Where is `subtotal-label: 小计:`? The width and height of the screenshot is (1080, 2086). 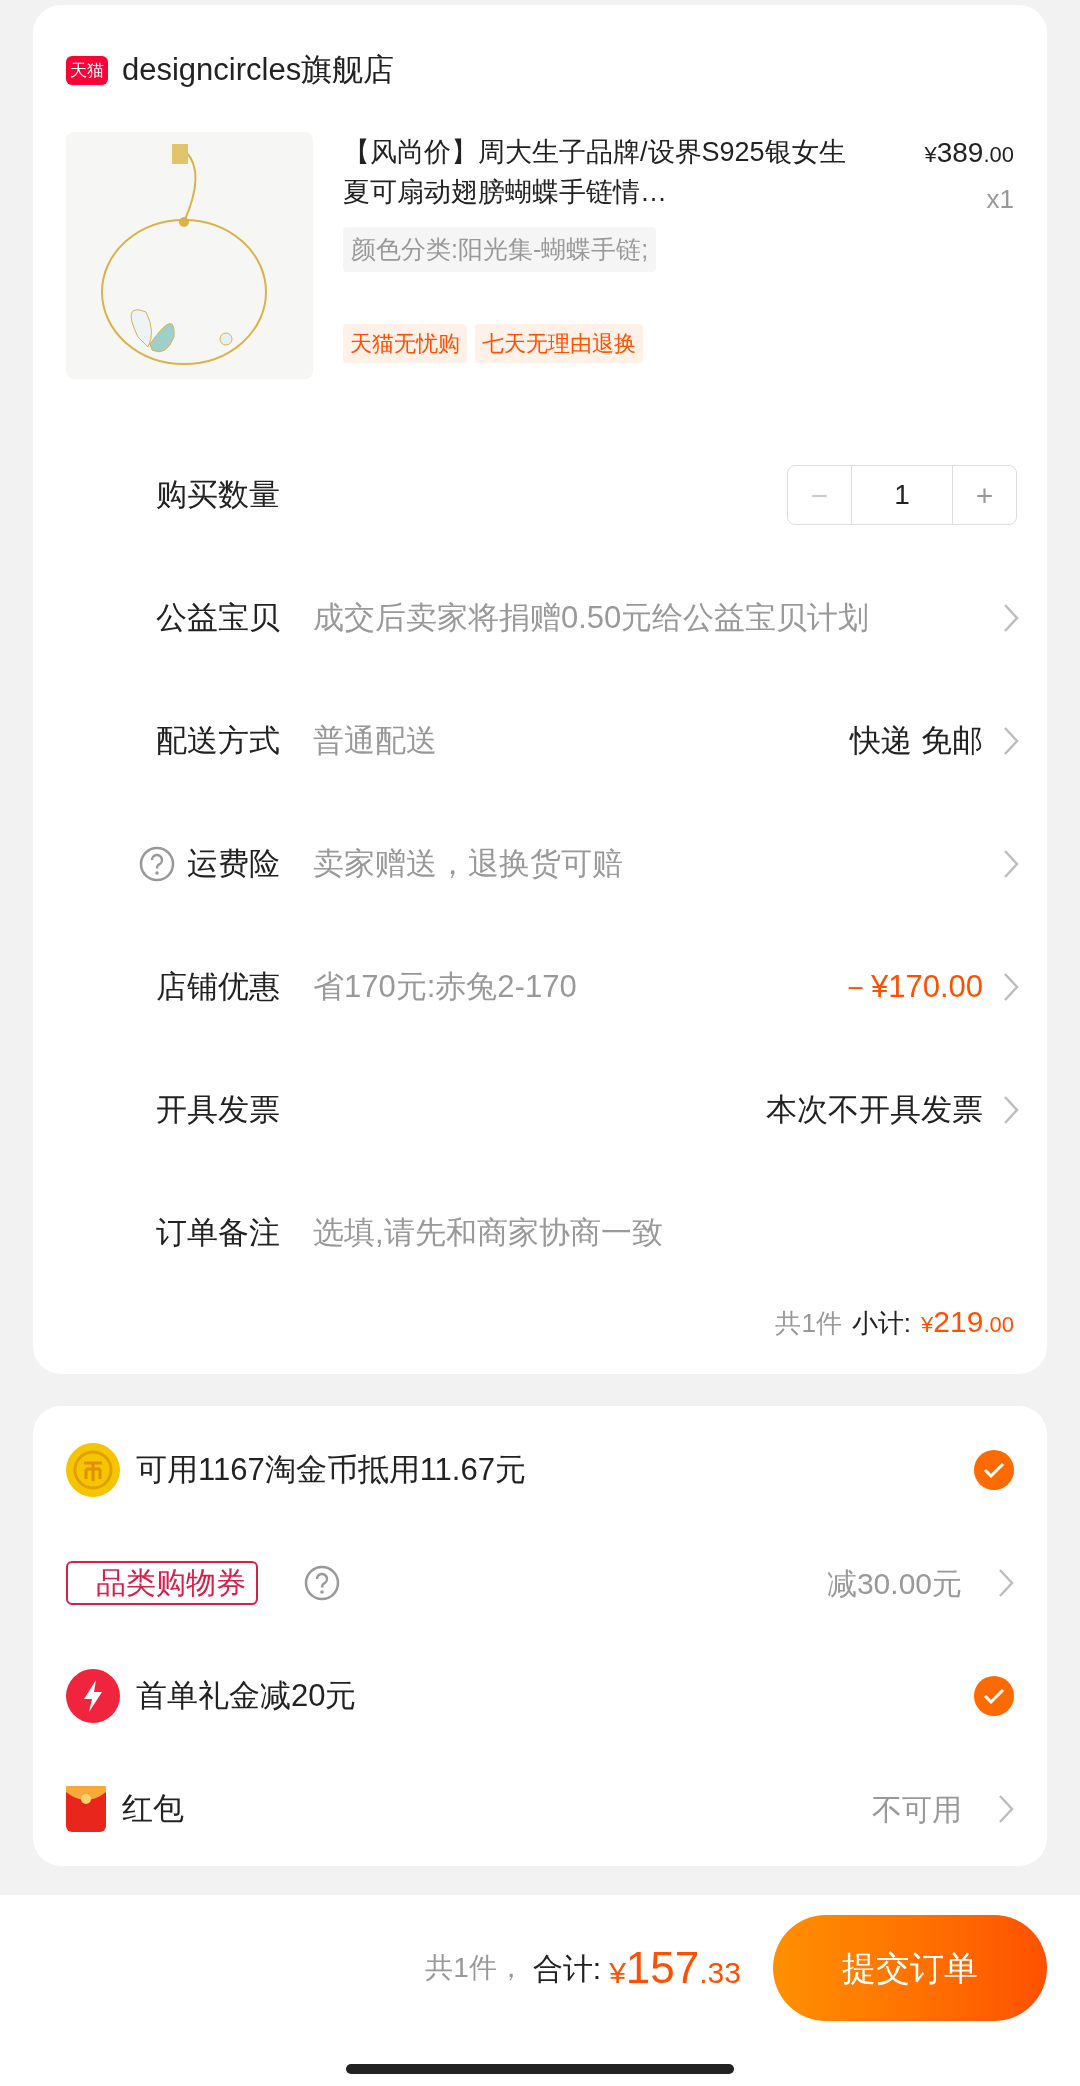 subtotal-label: 小计: is located at coordinates (881, 1323).